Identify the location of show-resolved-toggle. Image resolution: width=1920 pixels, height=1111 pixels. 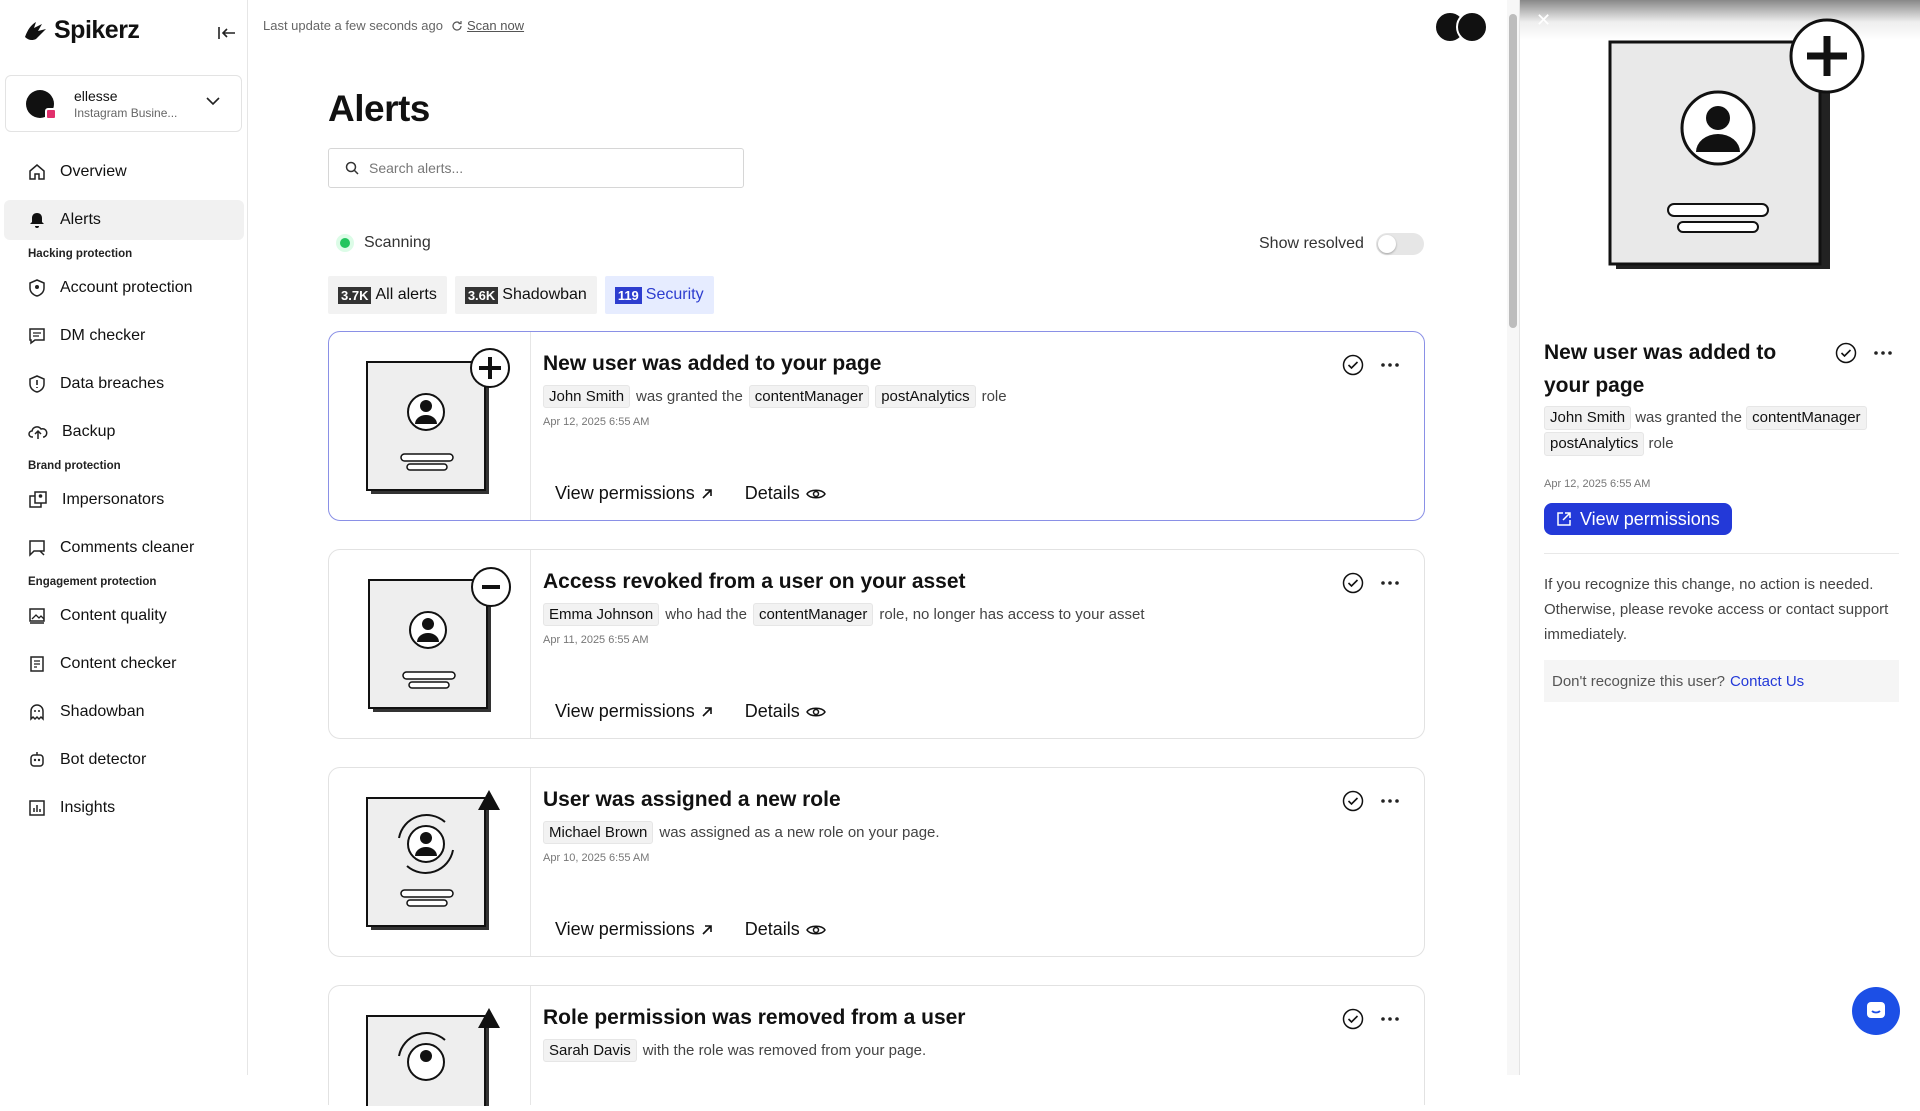
(1399, 244).